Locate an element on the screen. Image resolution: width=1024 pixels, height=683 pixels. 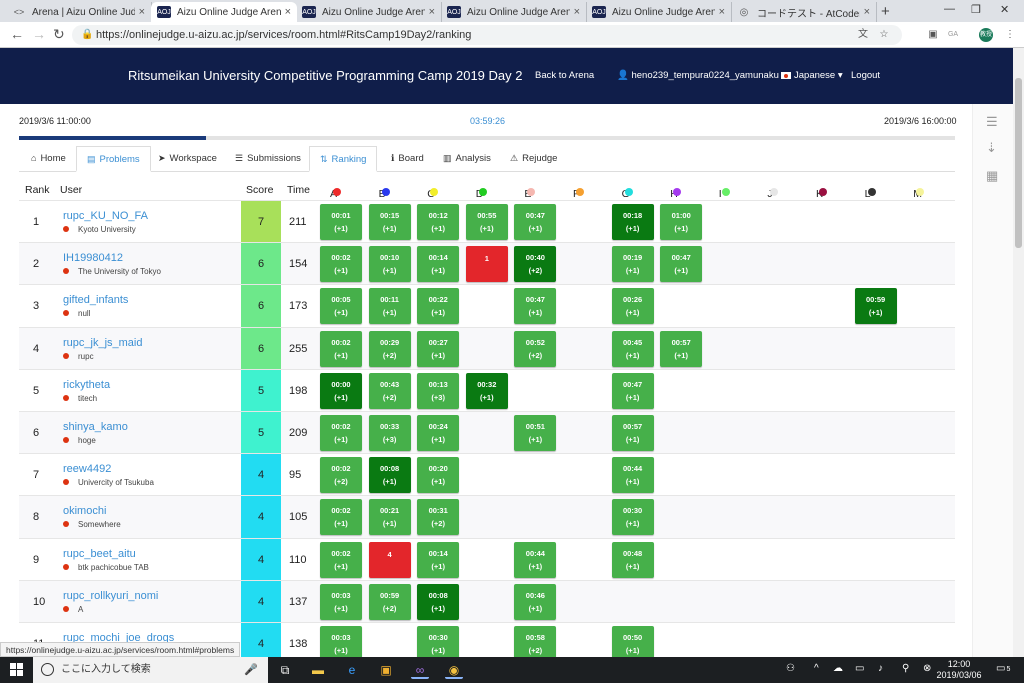
user-link: rickytheta is located at coordinates (86, 385).